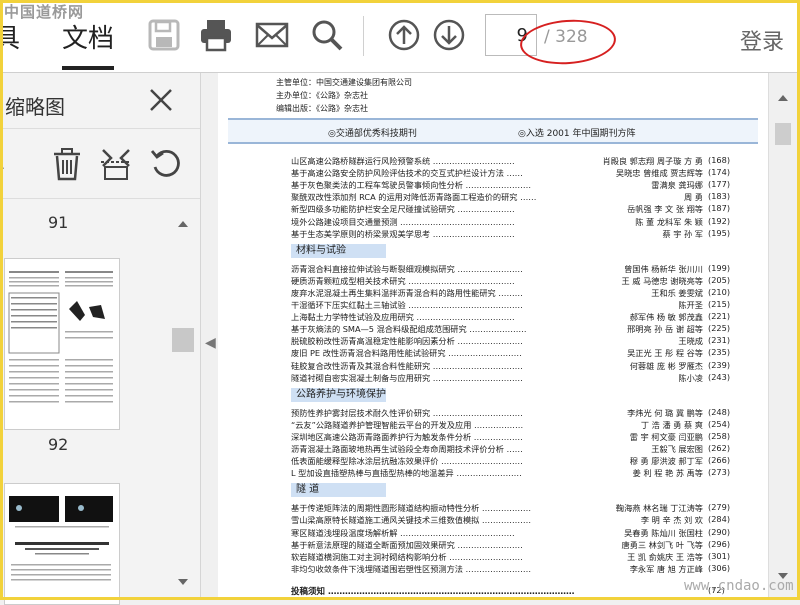 This screenshot has width=800, height=605. Describe the element at coordinates (88, 68) in the screenshot. I see `tab-active-underline` at that location.